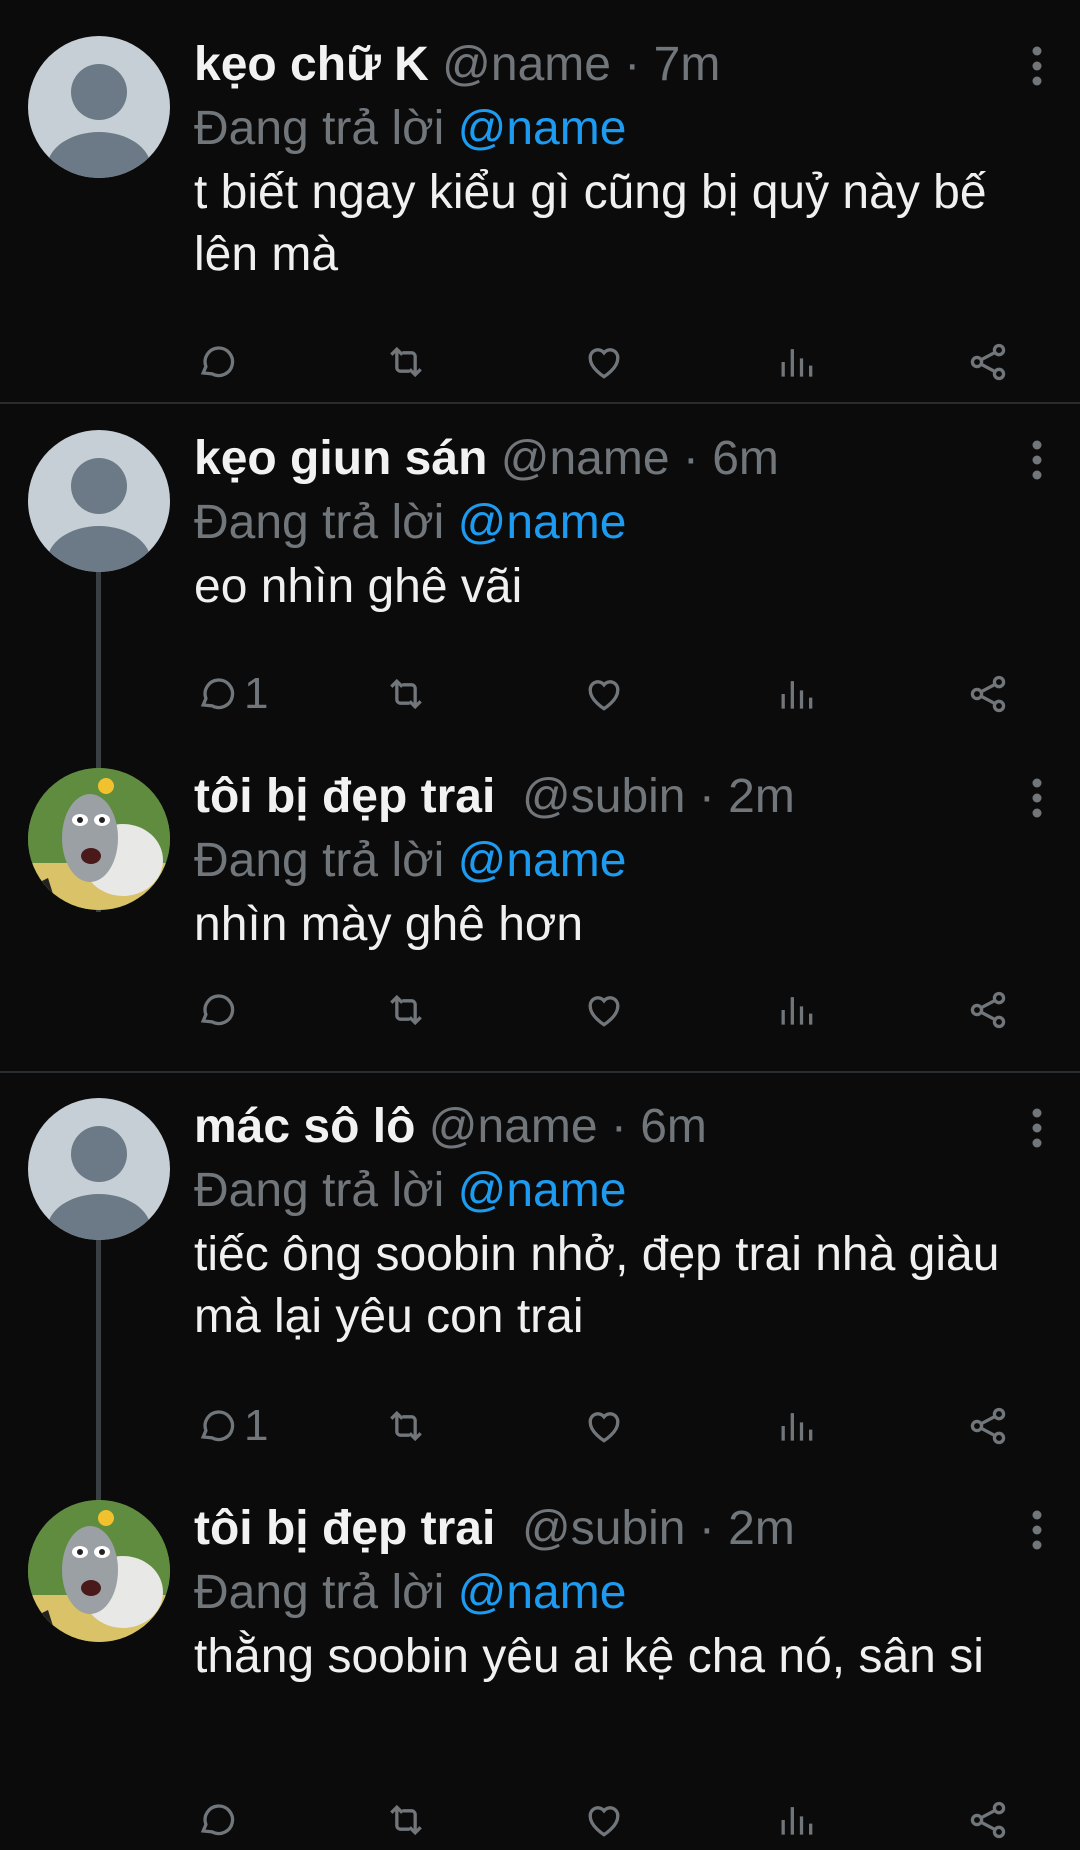 The width and height of the screenshot is (1080, 1850). Describe the element at coordinates (340, 458) in the screenshot. I see `display-name: kẹo giun sán` at that location.